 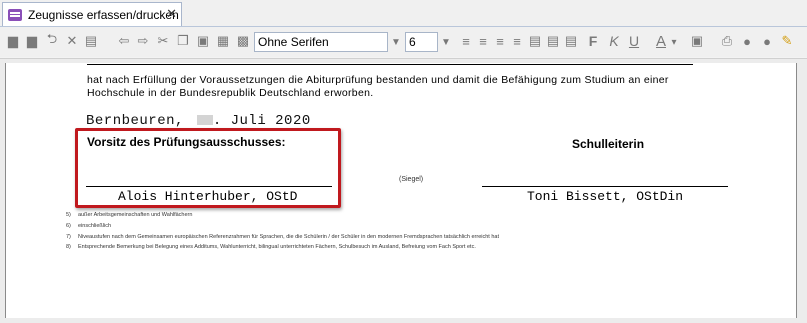 What do you see at coordinates (535, 41) in the screenshot?
I see `indent-icon: ▤` at bounding box center [535, 41].